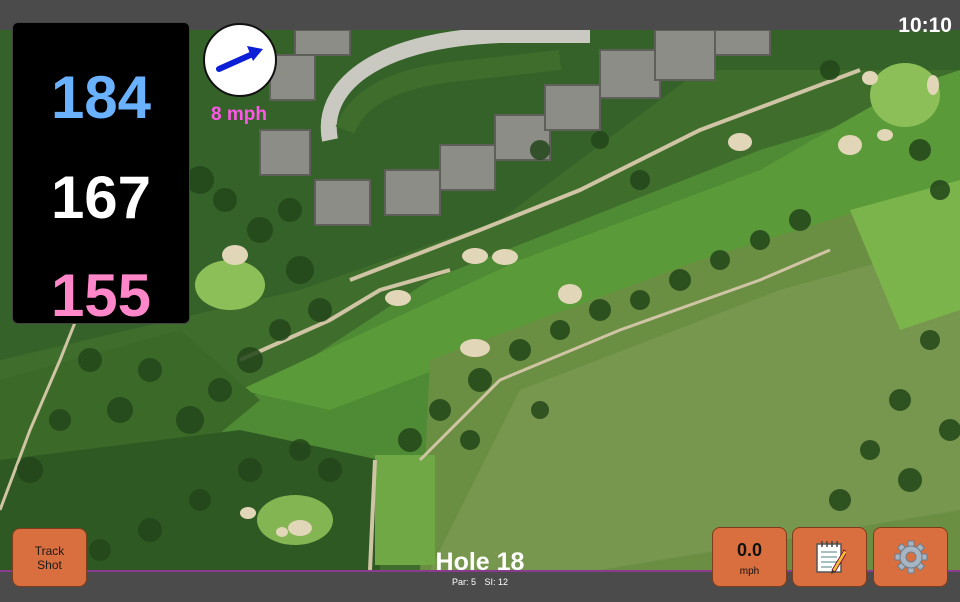  Describe the element at coordinates (101, 197) in the screenshot. I see `middle-distance: 167` at that location.